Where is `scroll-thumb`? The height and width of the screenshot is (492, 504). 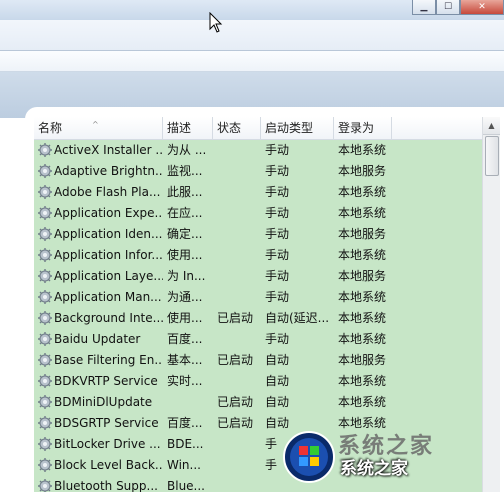
scroll-thumb is located at coordinates (492, 156).